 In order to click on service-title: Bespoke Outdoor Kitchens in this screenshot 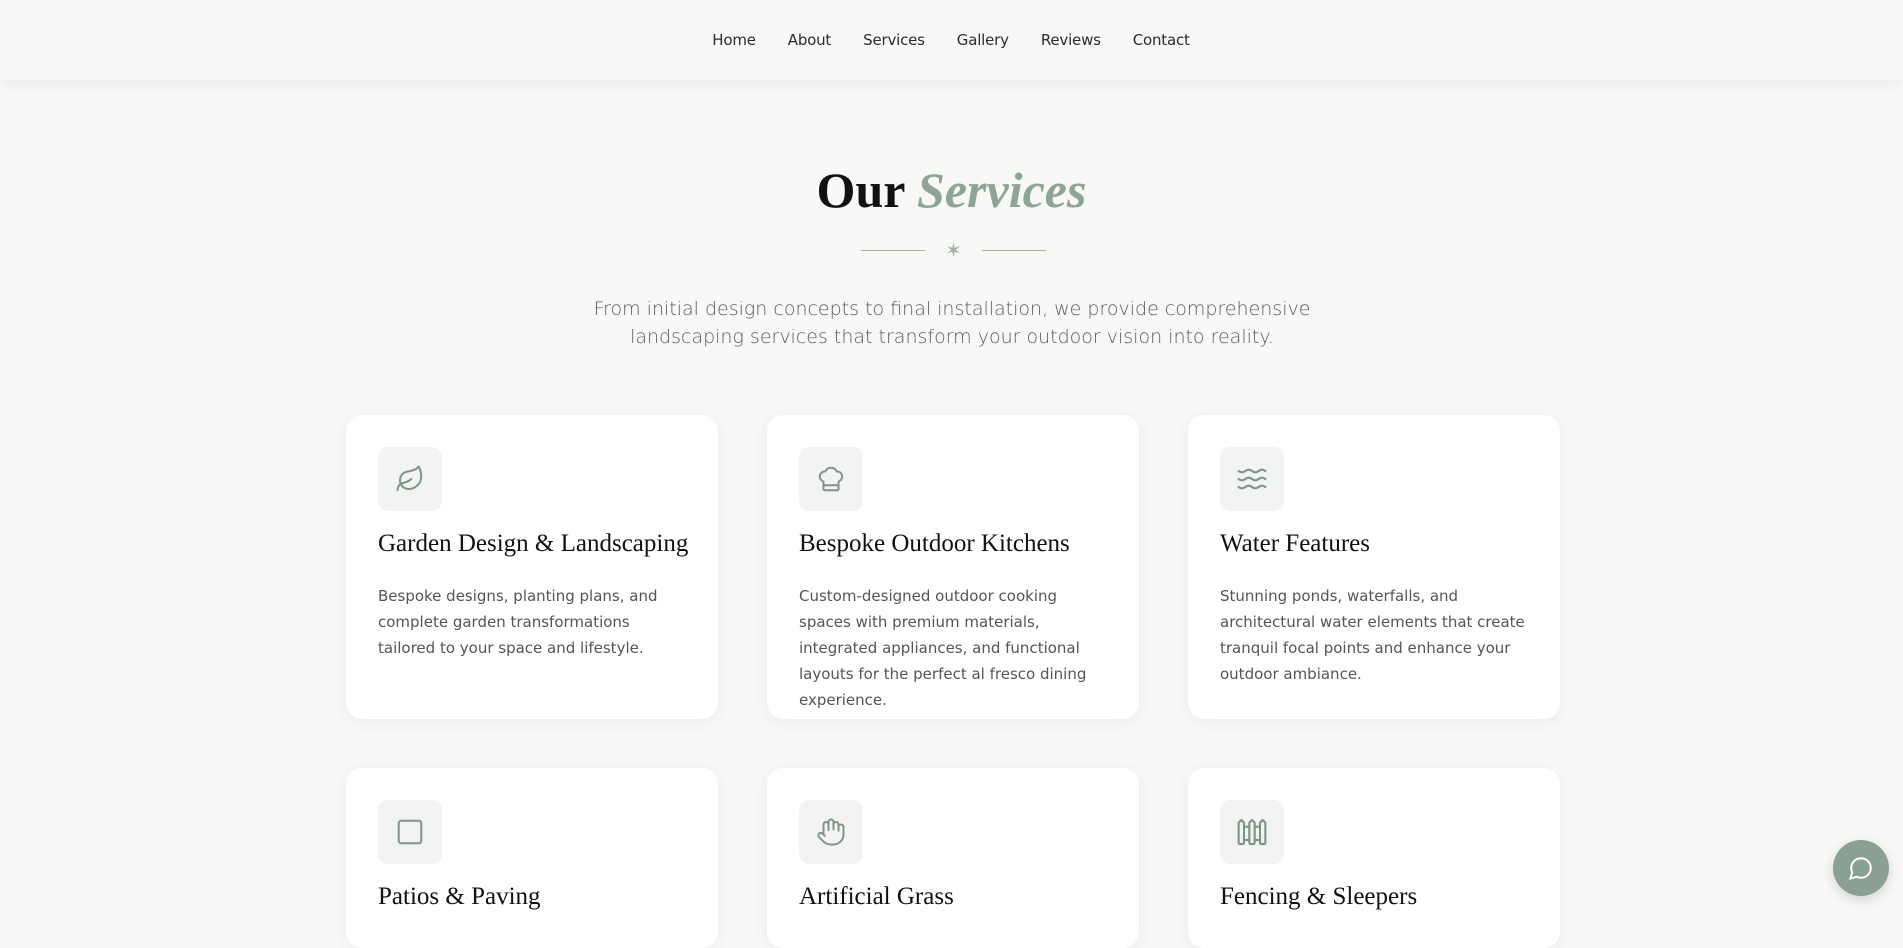, I will do `click(934, 543)`.